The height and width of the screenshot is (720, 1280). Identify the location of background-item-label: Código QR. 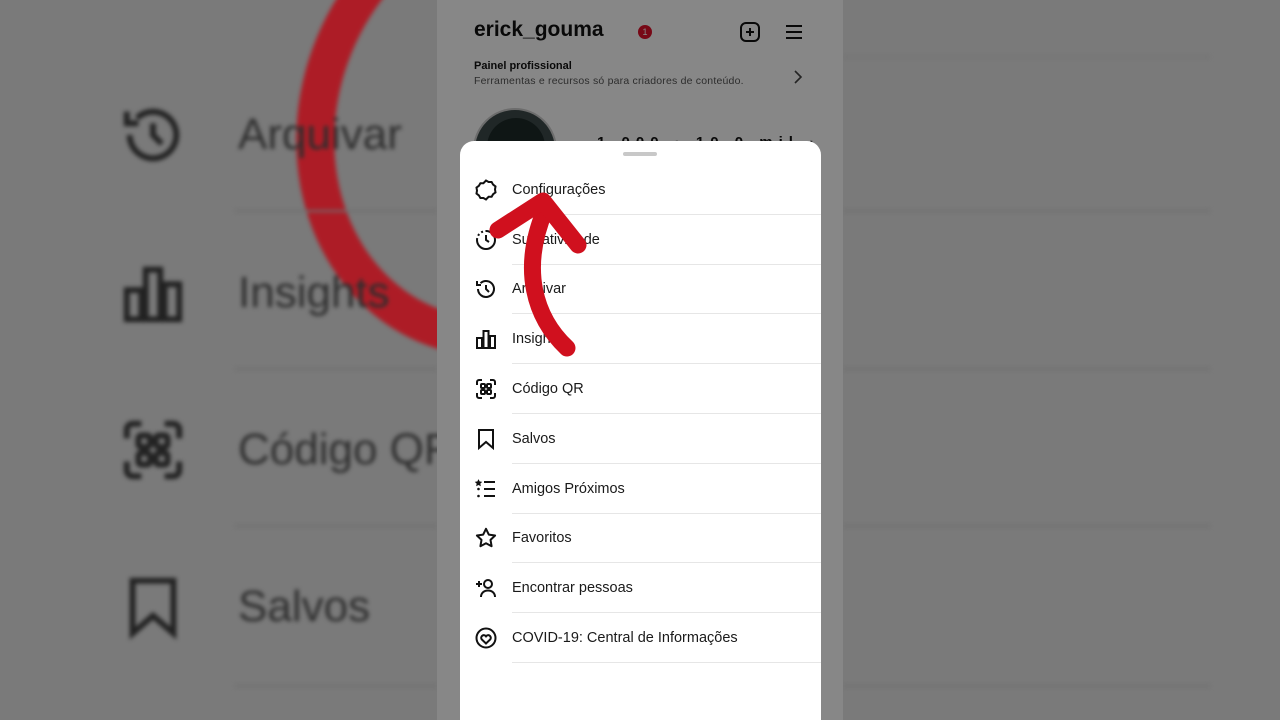
(337, 449).